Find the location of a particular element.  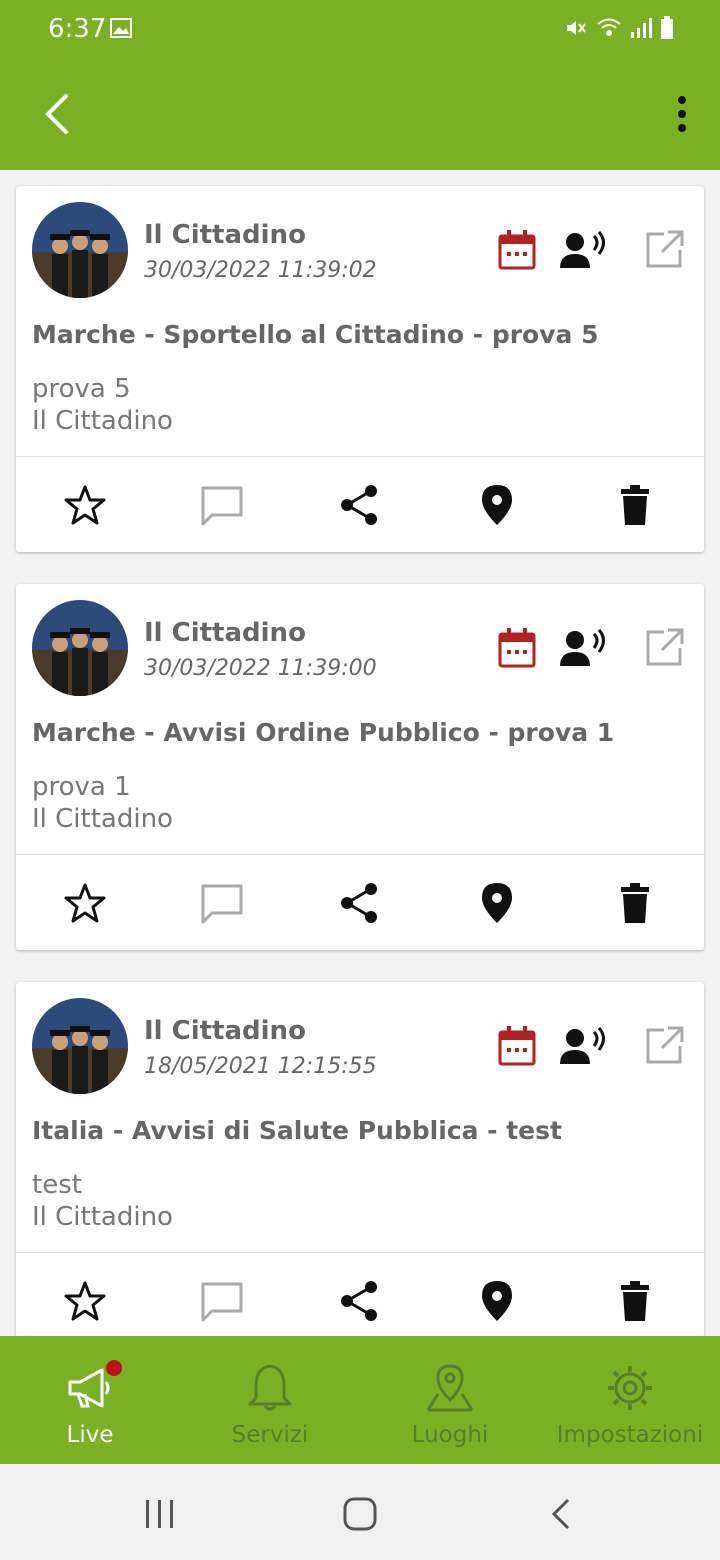

status-icons is located at coordinates (619, 28).